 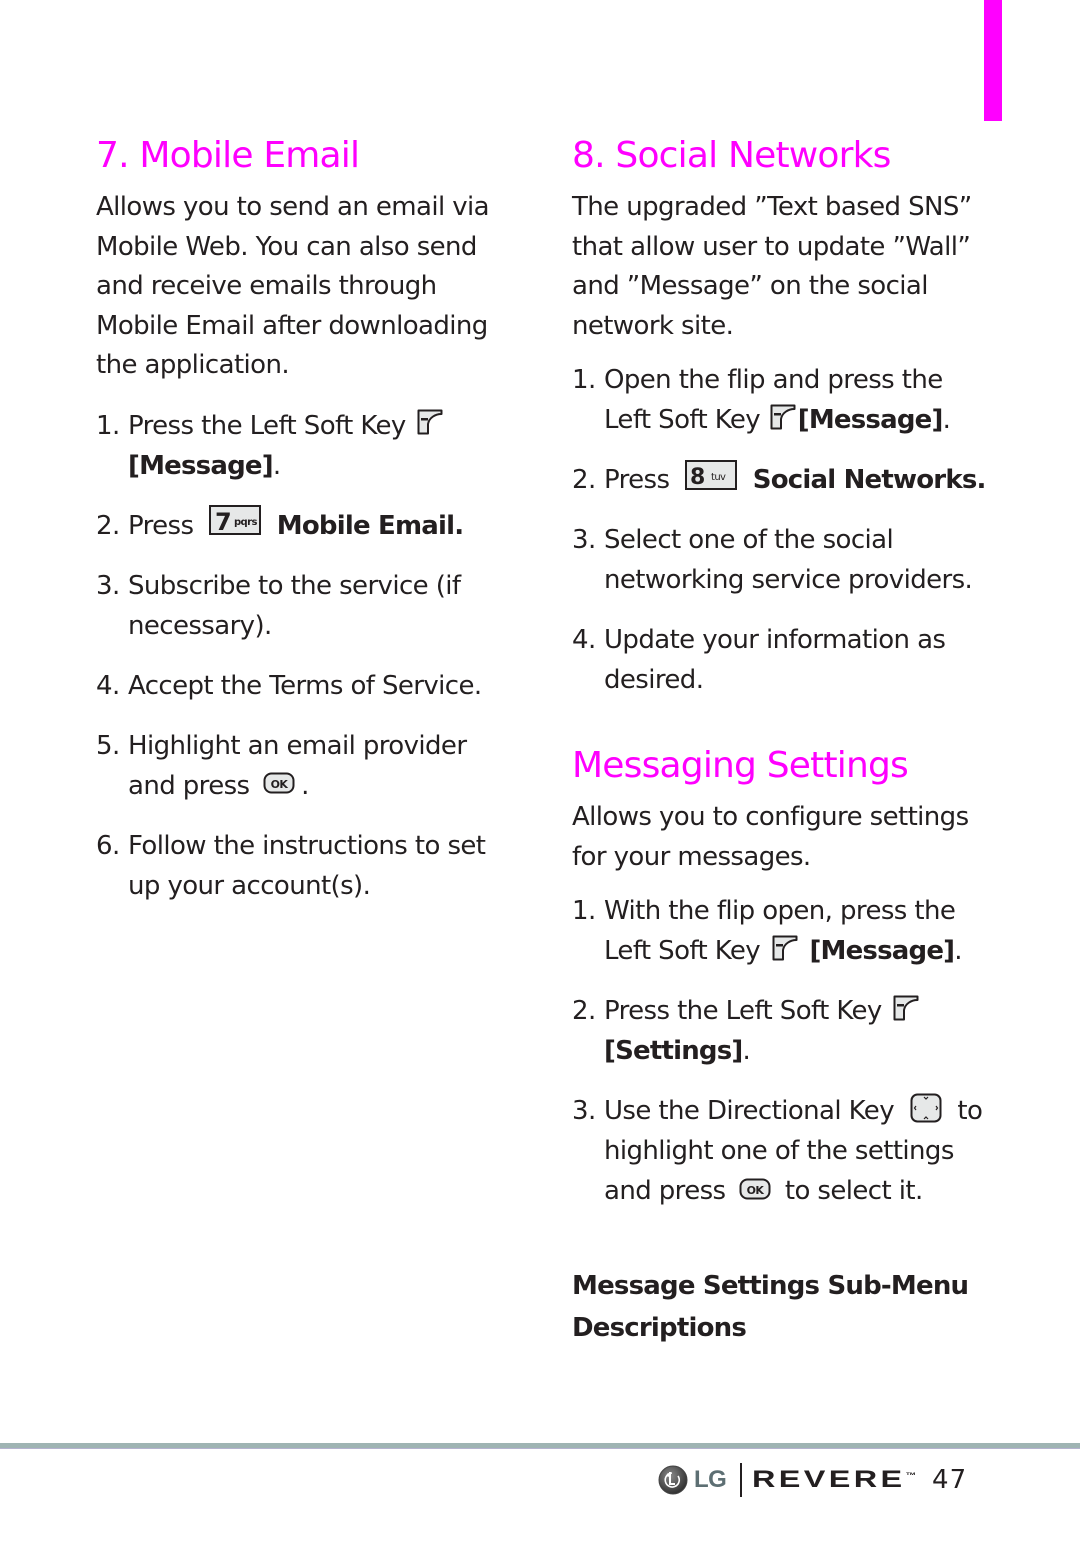 I want to click on key-7-pqrs-icon: 7 pqrs, so click(x=235, y=520).